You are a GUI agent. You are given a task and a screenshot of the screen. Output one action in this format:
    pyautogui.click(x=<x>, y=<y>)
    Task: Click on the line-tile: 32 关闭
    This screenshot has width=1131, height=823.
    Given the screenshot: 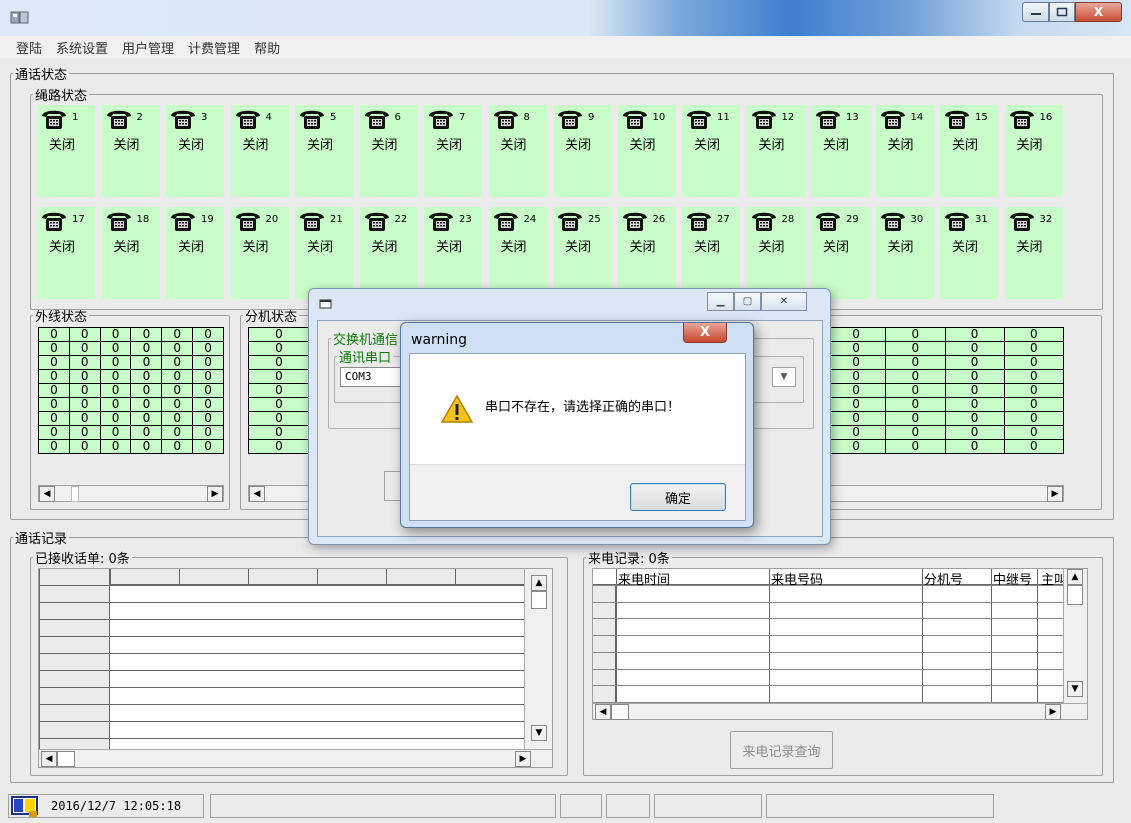 What is the action you would take?
    pyautogui.click(x=1033, y=253)
    